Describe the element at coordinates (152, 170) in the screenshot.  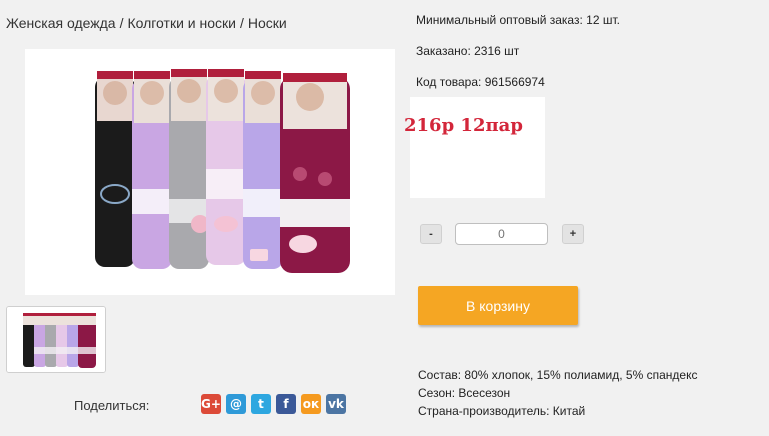
I see `sock-lilac` at that location.